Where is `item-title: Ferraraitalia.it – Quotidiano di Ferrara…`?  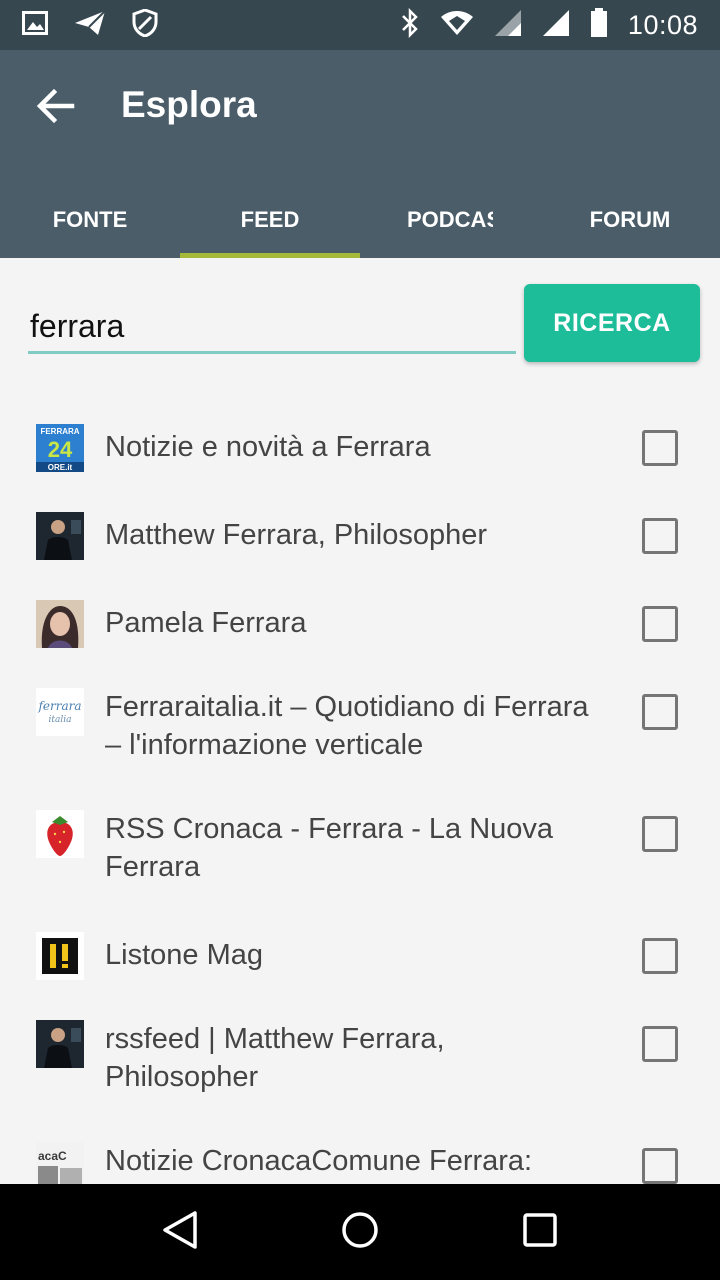 item-title: Ferraraitalia.it – Quotidiano di Ferrara… is located at coordinates (347, 726).